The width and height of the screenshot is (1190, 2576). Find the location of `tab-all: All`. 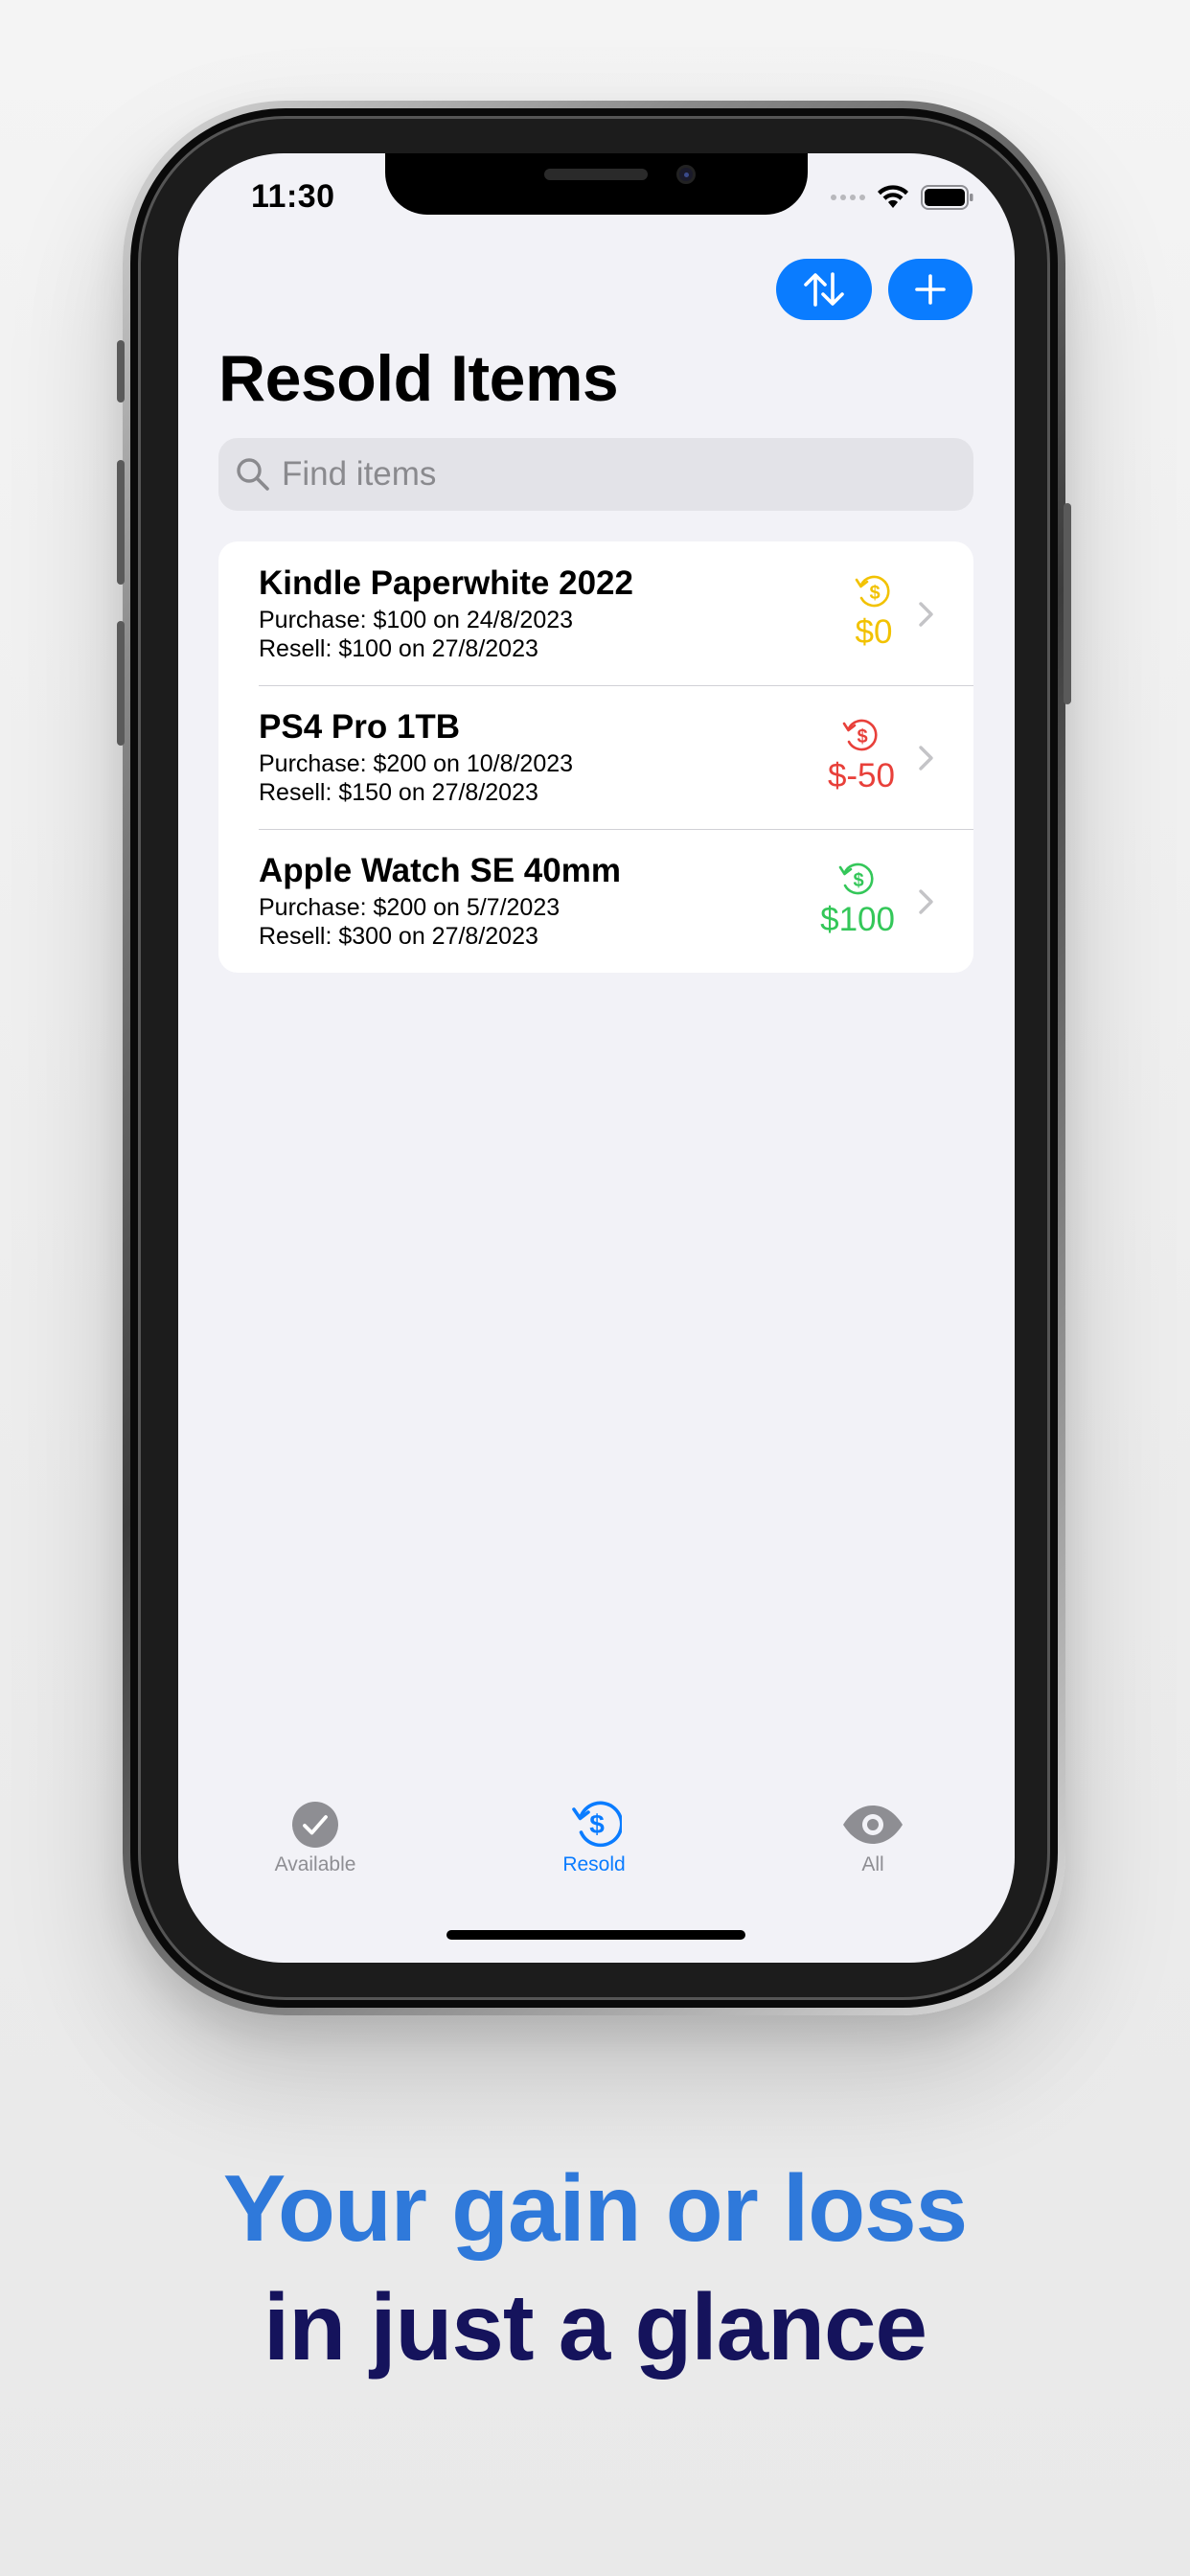

tab-all: All is located at coordinates (873, 1838).